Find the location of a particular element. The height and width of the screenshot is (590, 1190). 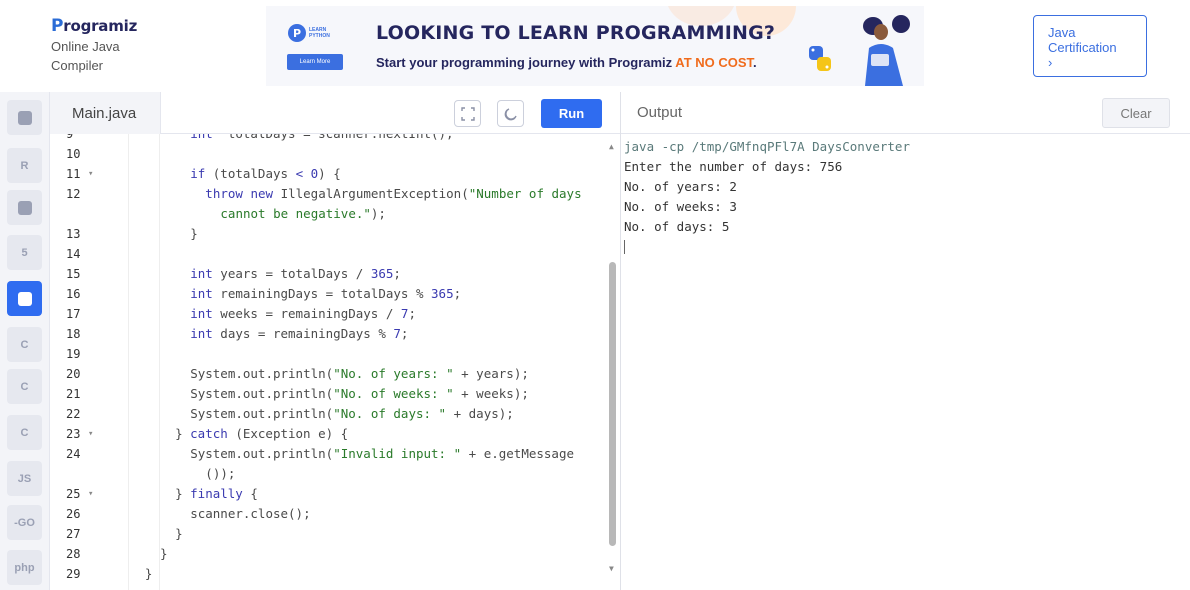

code-token: 7 is located at coordinates (397, 333).